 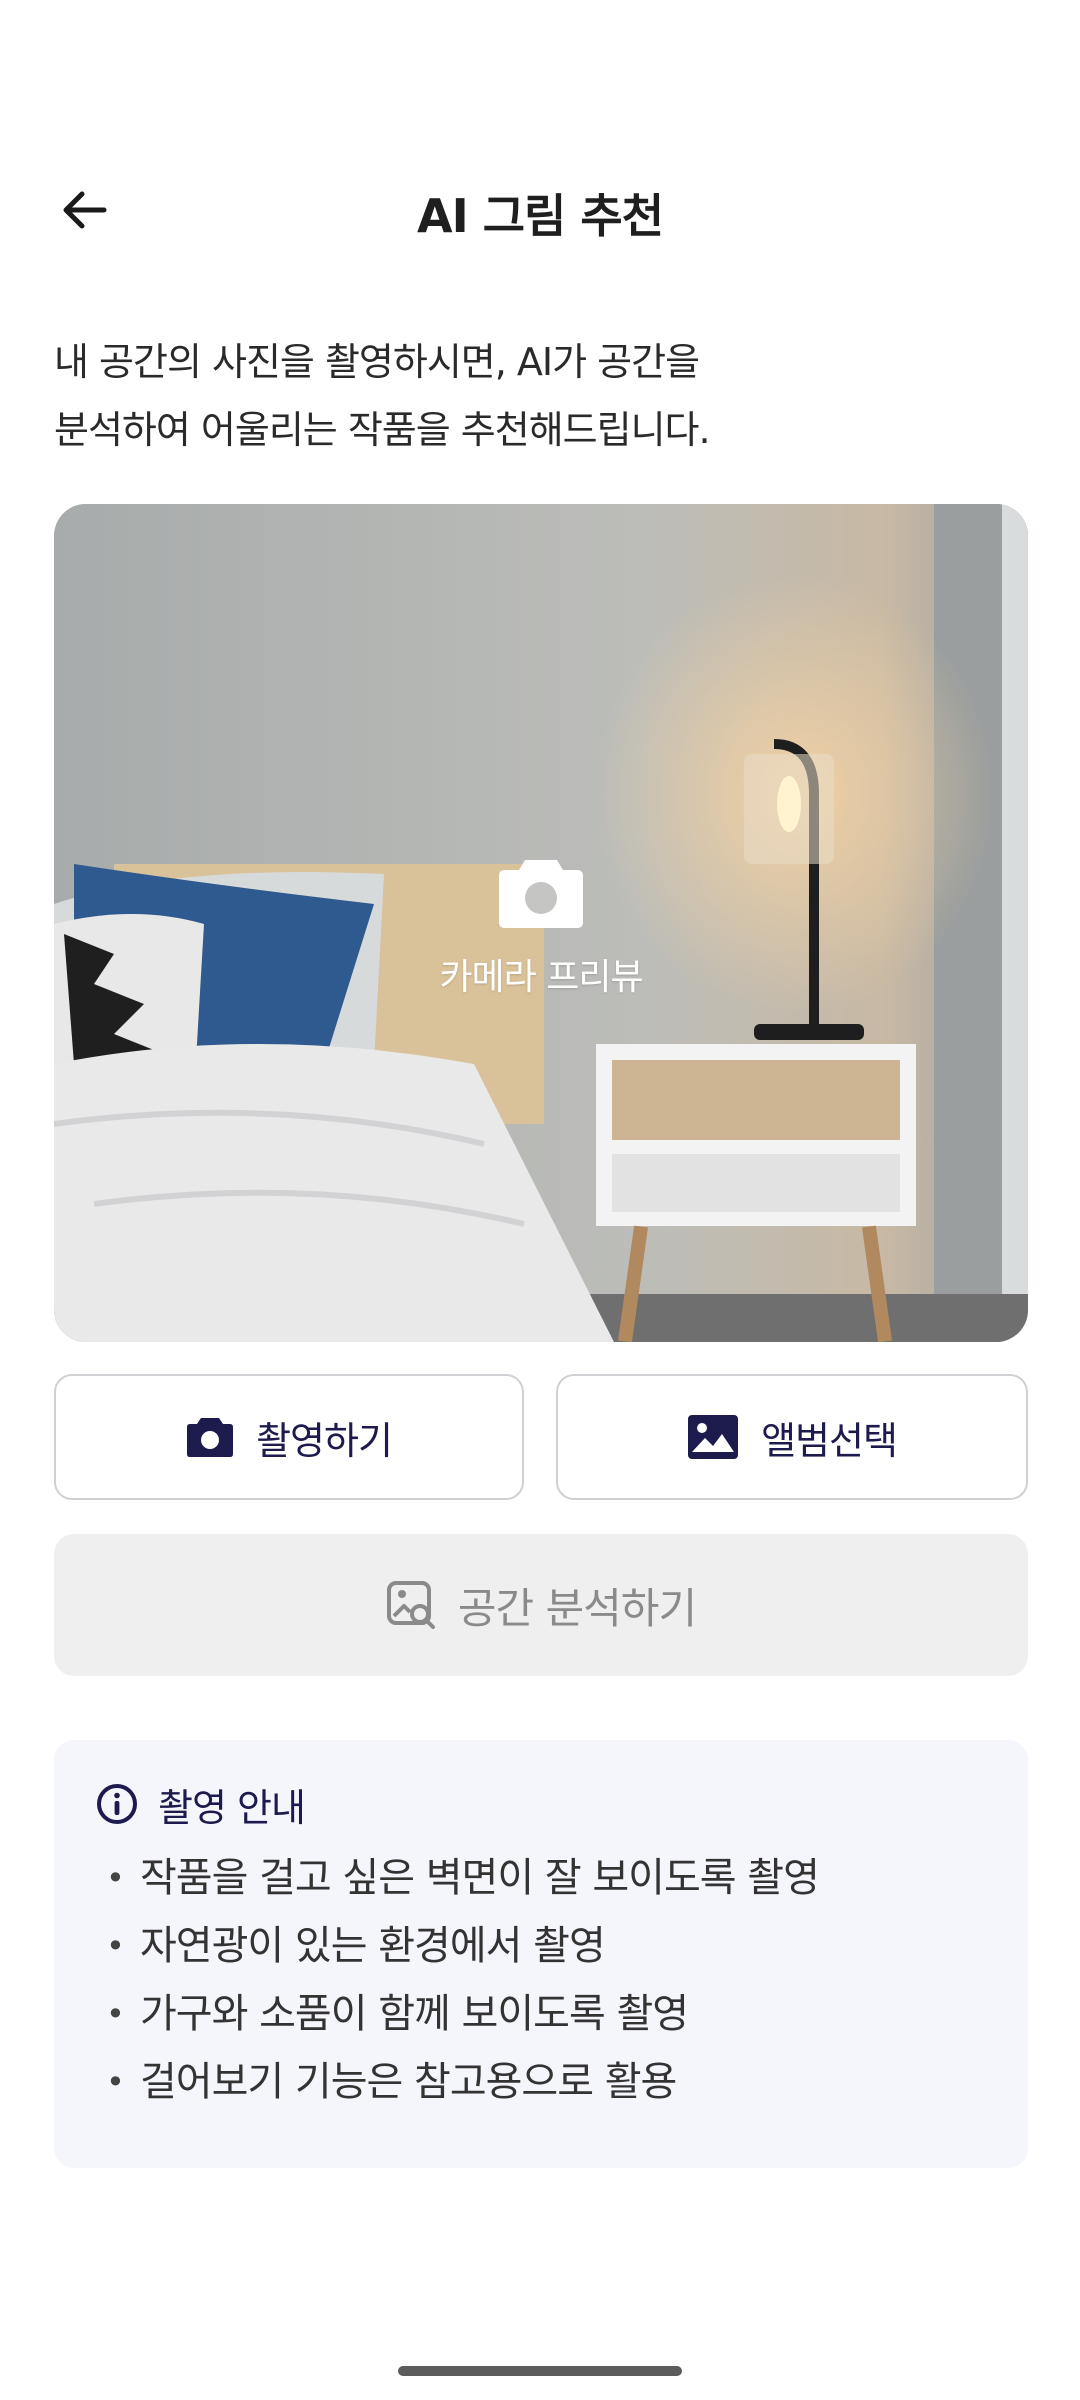 What do you see at coordinates (540, 216) in the screenshot?
I see `page-title: AI 그림 추천` at bounding box center [540, 216].